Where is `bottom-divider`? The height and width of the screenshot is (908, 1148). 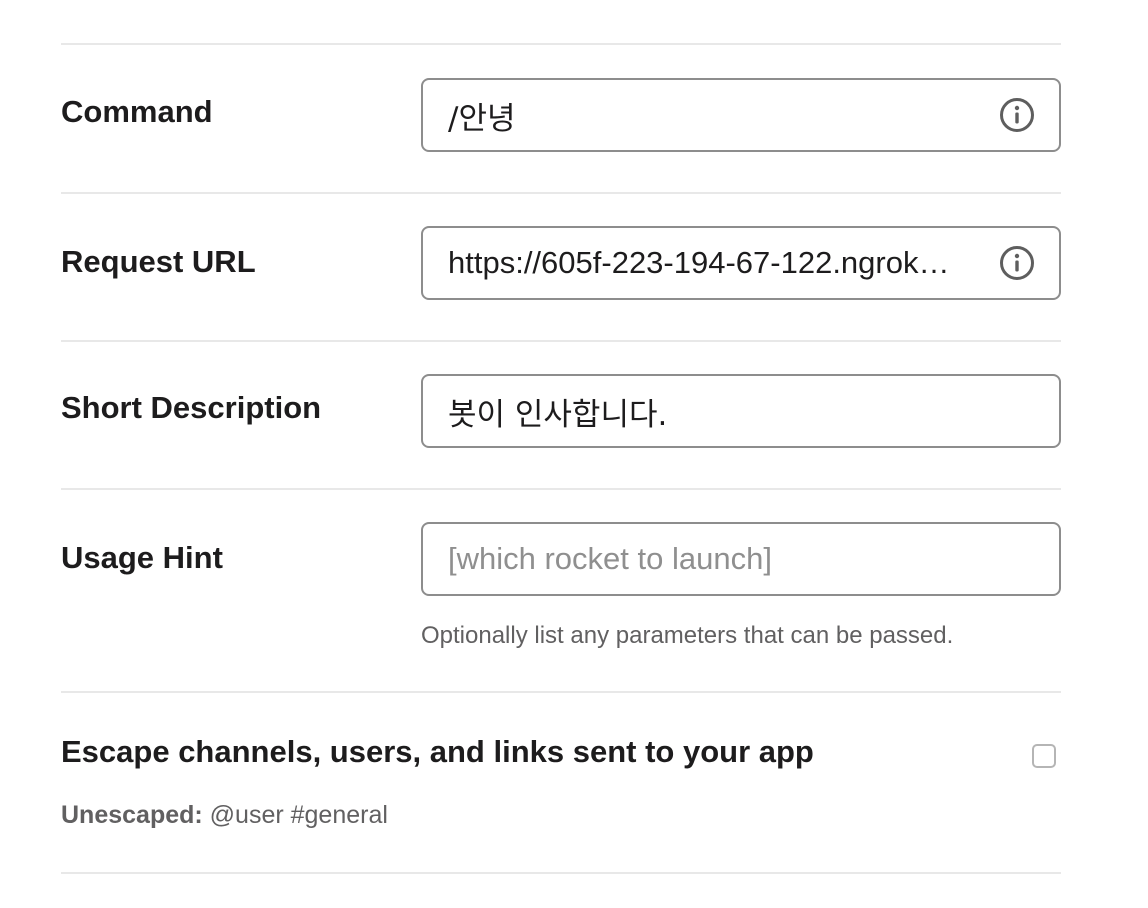
bottom-divider is located at coordinates (561, 873).